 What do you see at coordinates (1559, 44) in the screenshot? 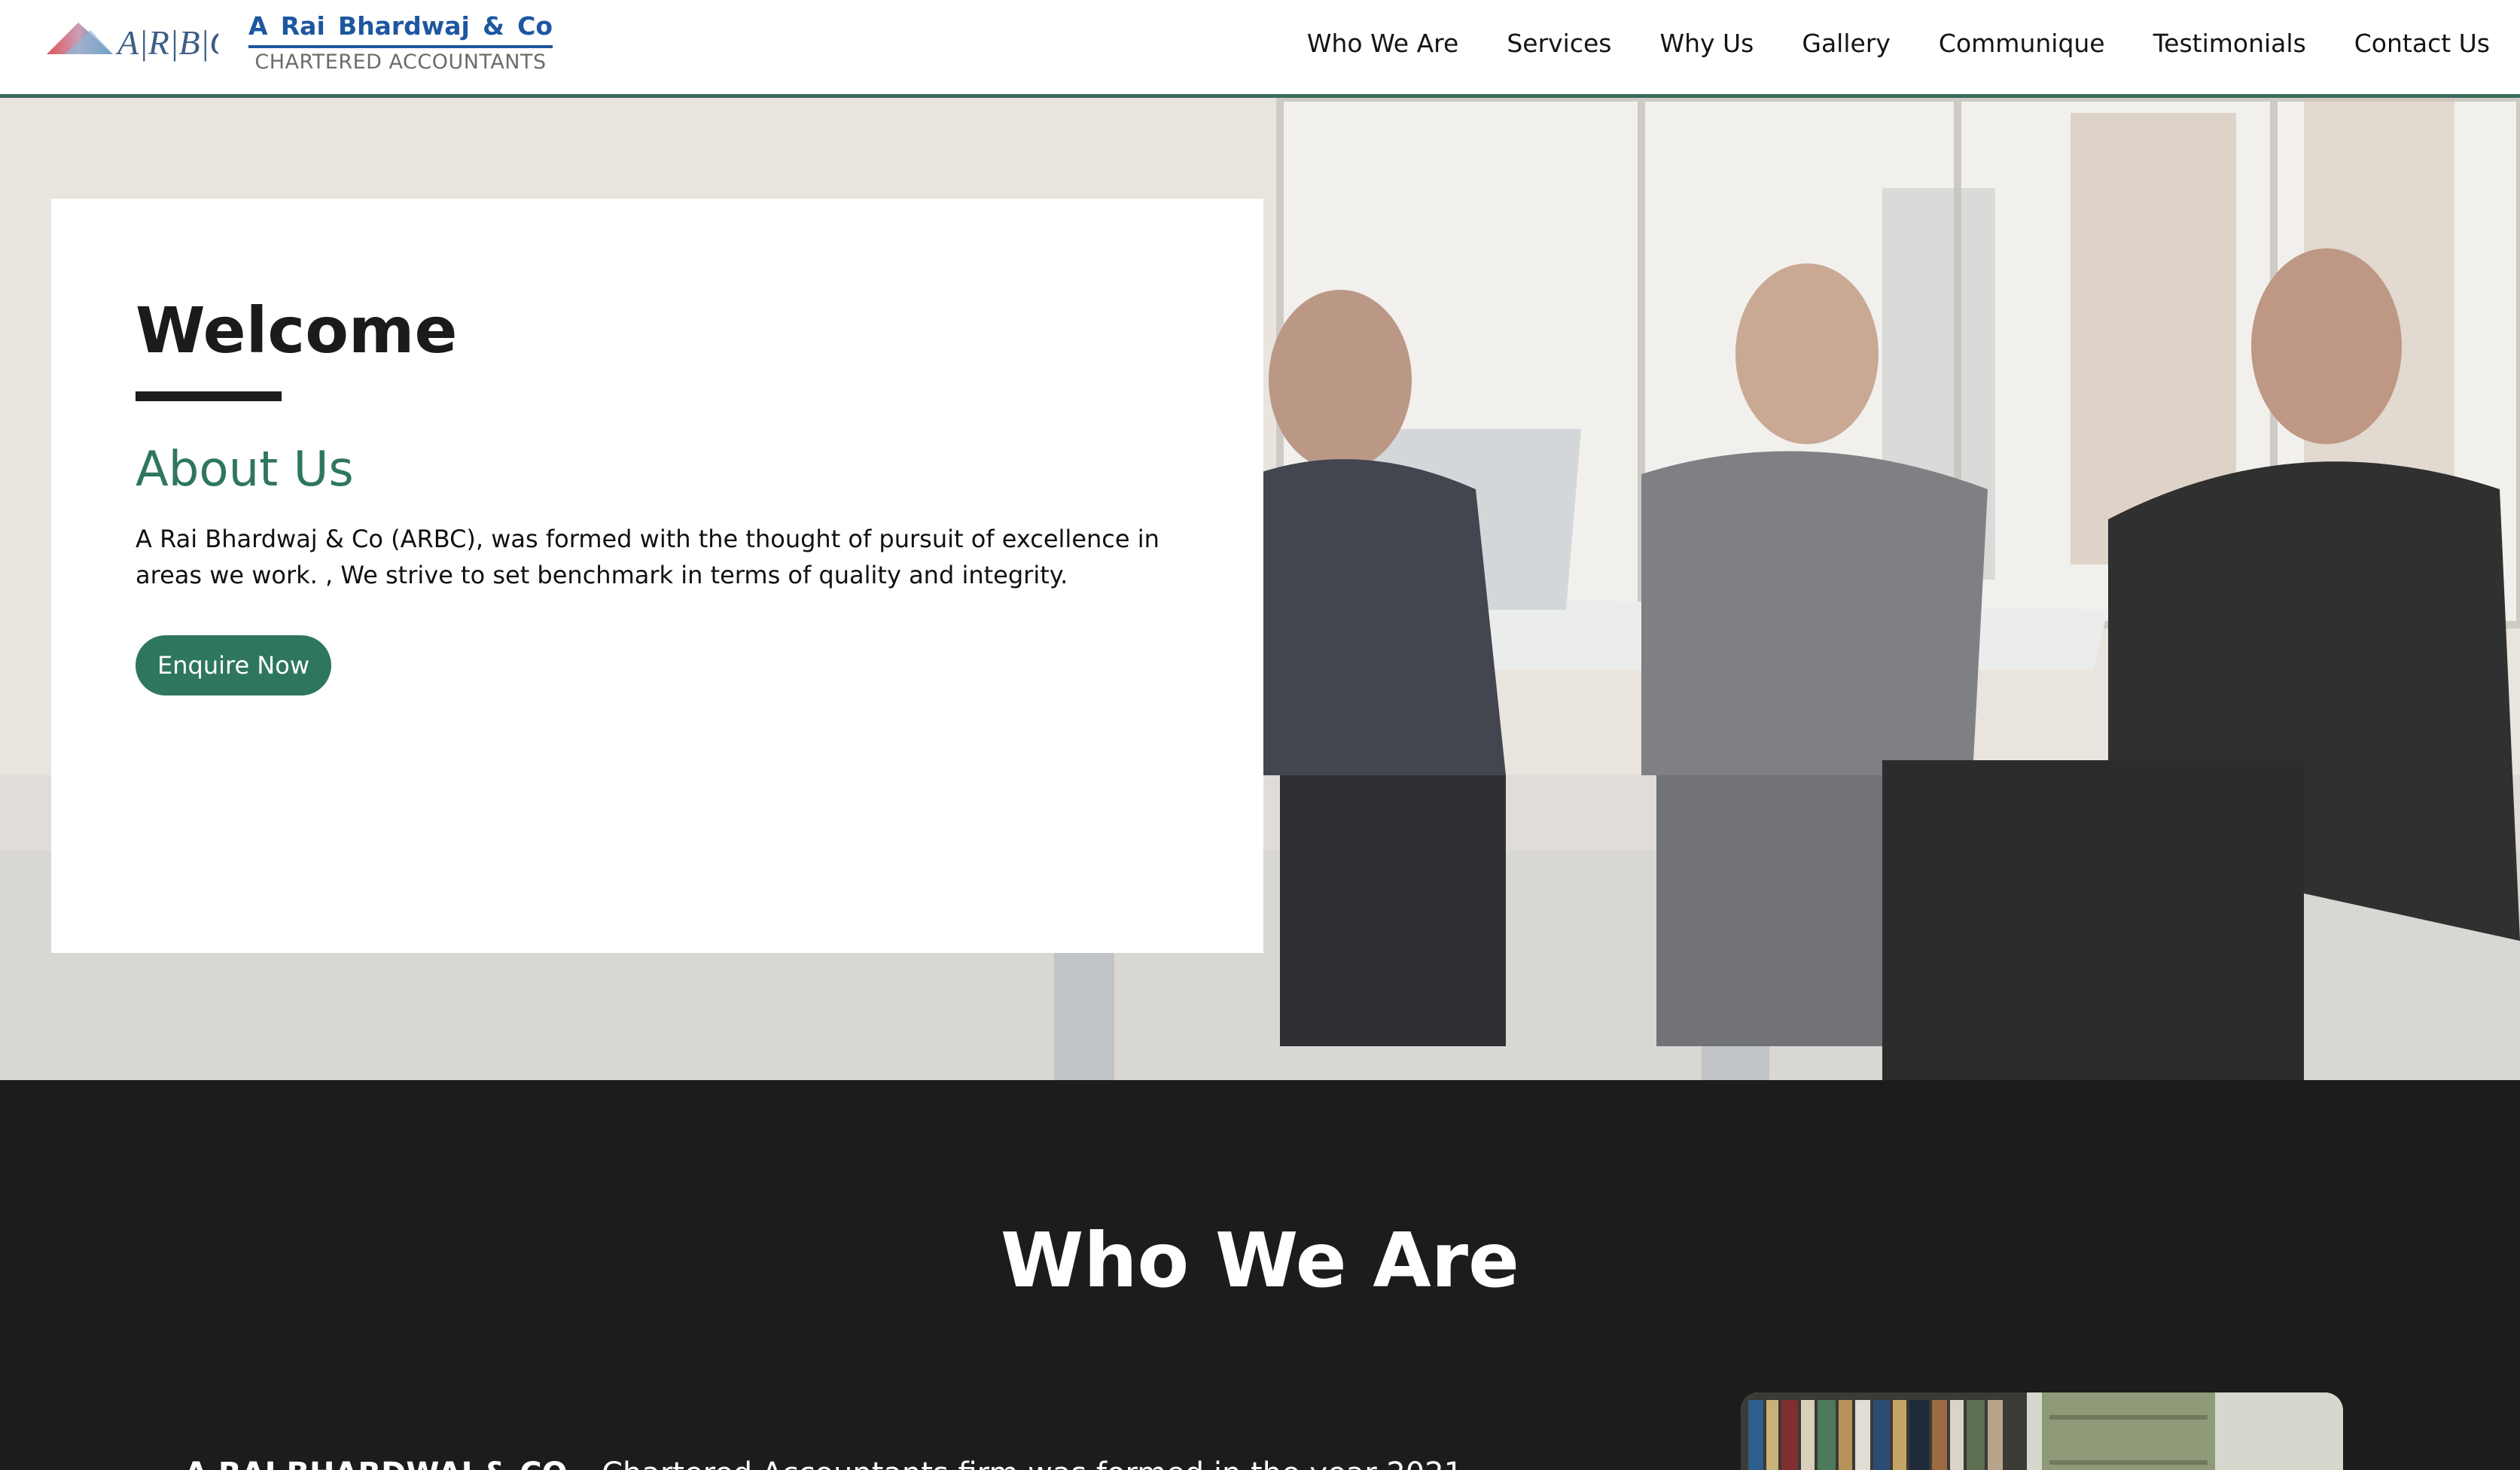
I see `nav-services: Services` at bounding box center [1559, 44].